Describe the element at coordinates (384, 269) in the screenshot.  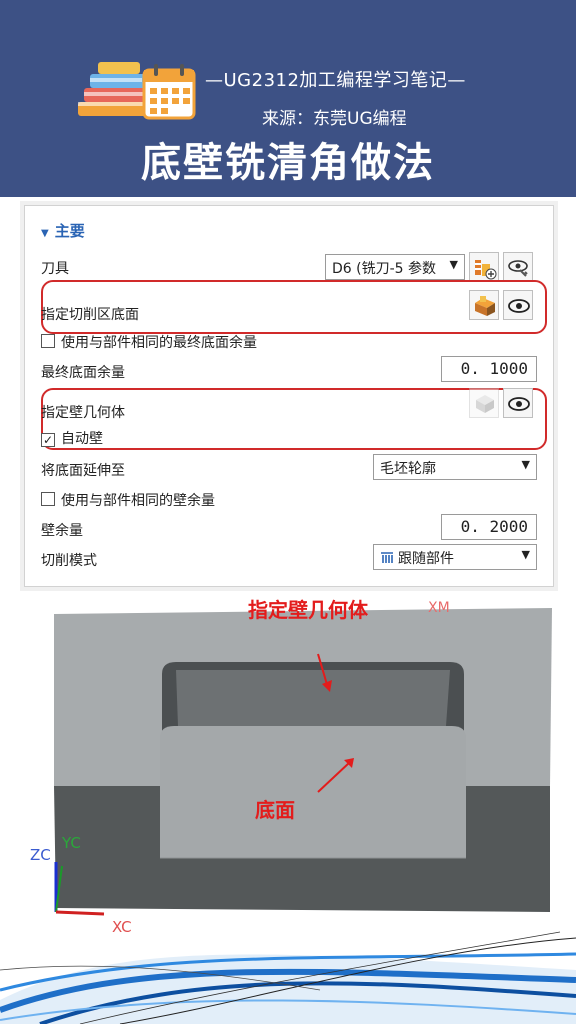
I see `tool-dropdown-value: D6 (铣刀-5 参数` at that location.